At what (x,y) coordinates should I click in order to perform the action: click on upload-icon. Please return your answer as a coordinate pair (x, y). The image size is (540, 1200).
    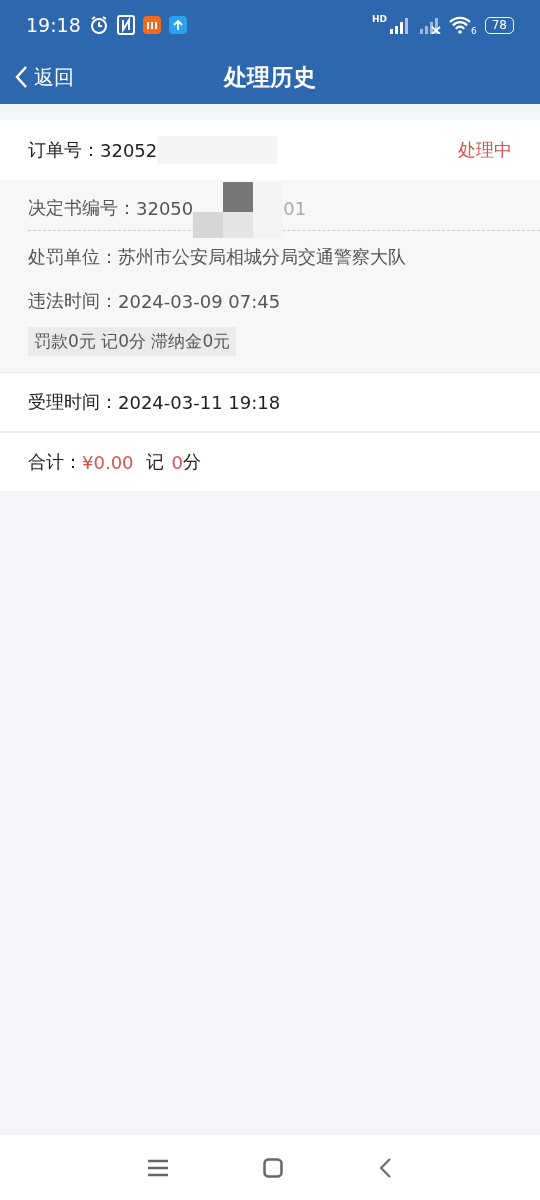
    Looking at the image, I should click on (177, 25).